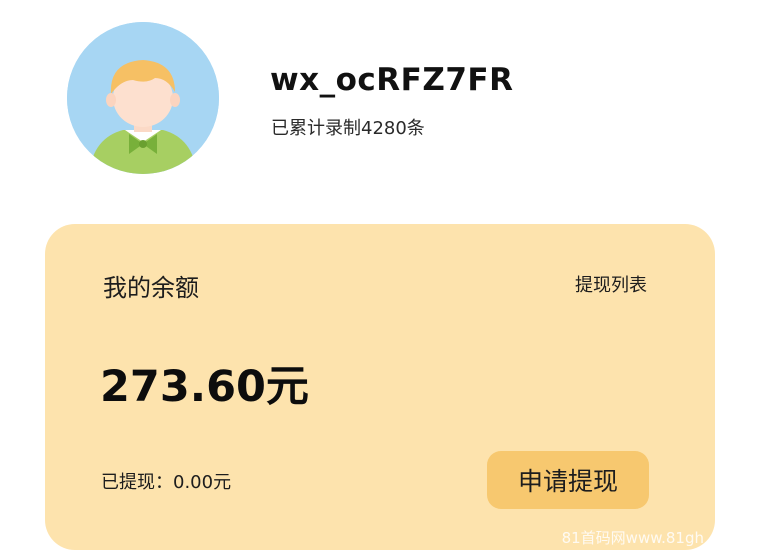  I want to click on boy-avatar-icon, so click(143, 98).